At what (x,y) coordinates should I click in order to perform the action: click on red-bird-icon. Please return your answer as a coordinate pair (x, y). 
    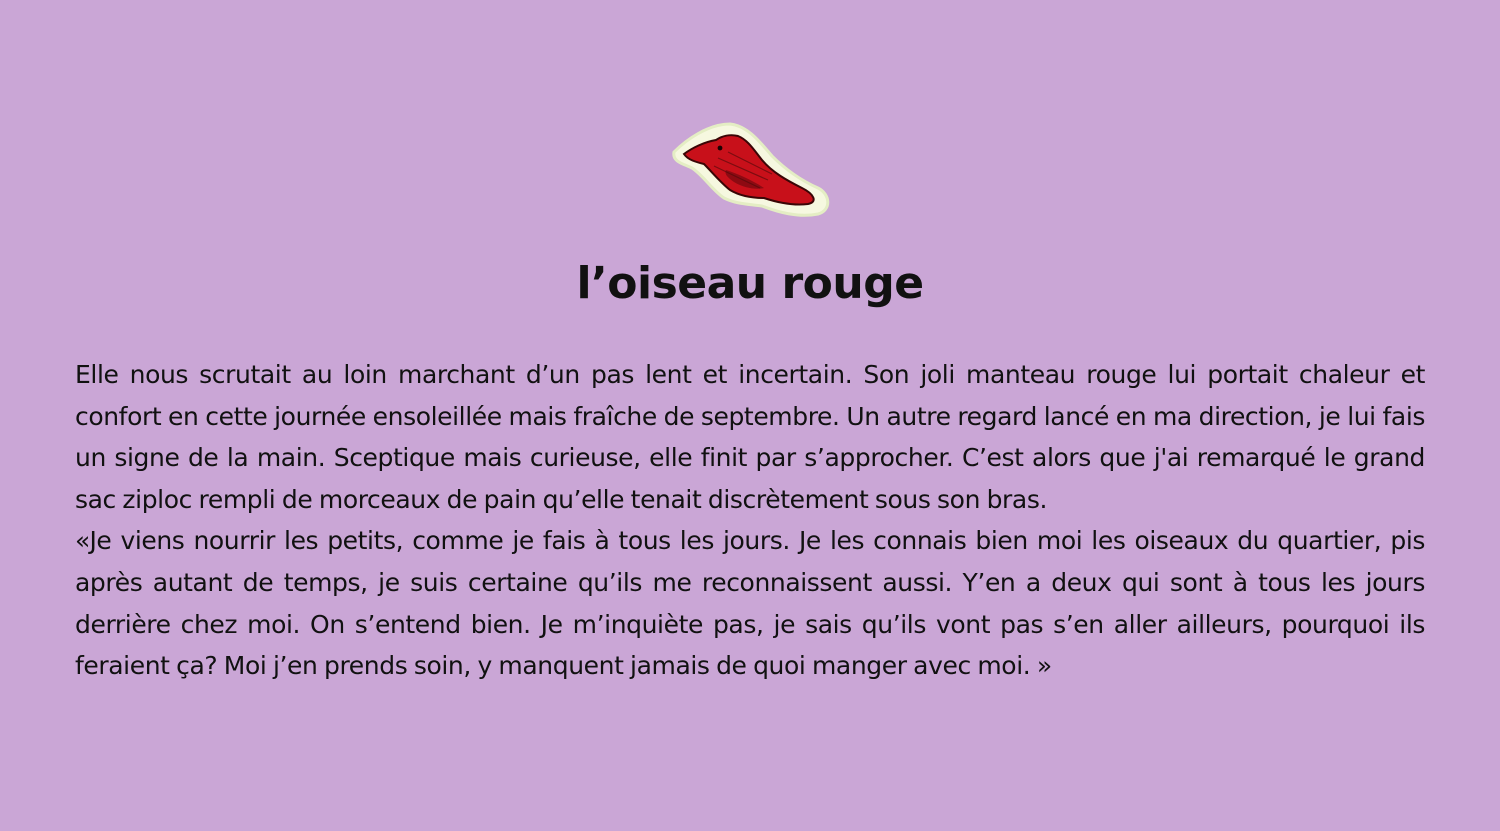
    Looking at the image, I should click on (751, 169).